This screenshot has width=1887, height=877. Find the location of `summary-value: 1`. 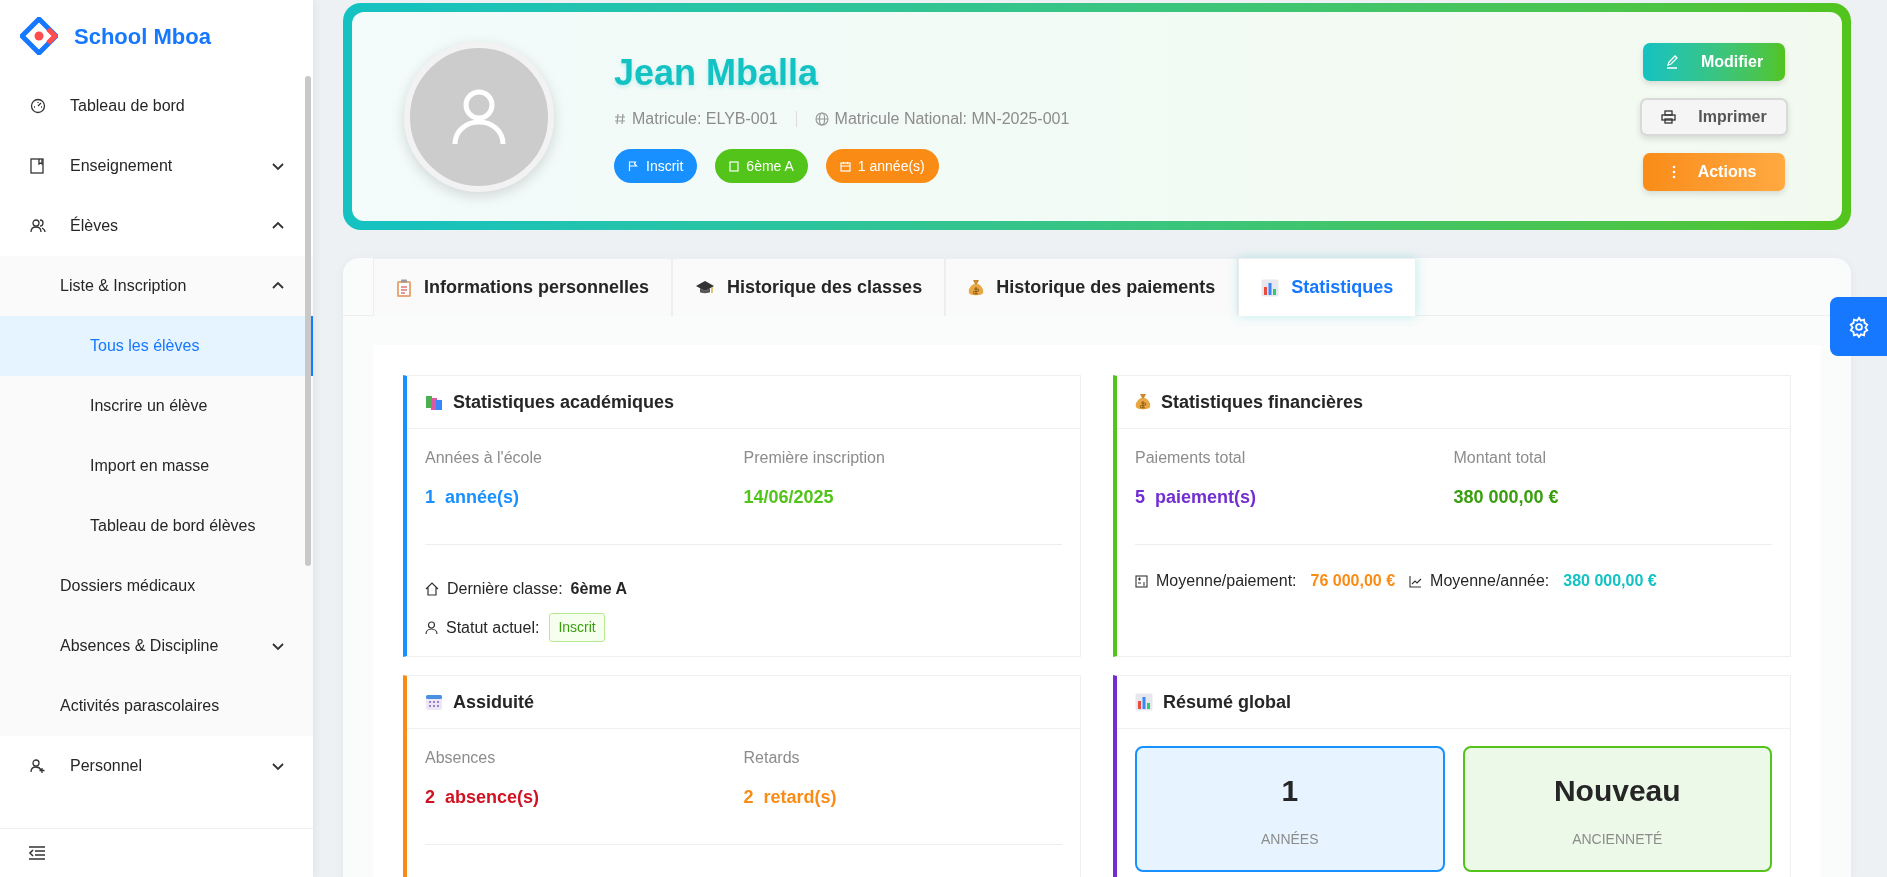

summary-value: 1 is located at coordinates (1290, 791).